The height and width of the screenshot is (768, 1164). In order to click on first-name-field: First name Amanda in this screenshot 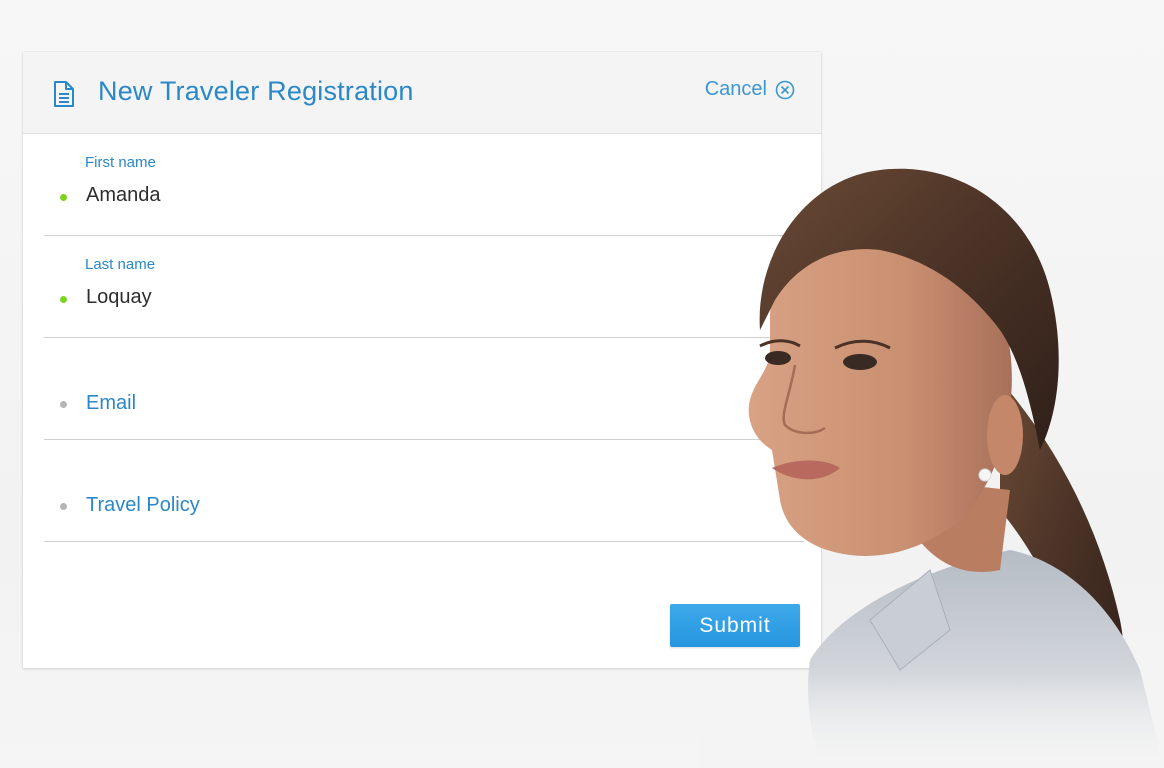, I will do `click(424, 185)`.